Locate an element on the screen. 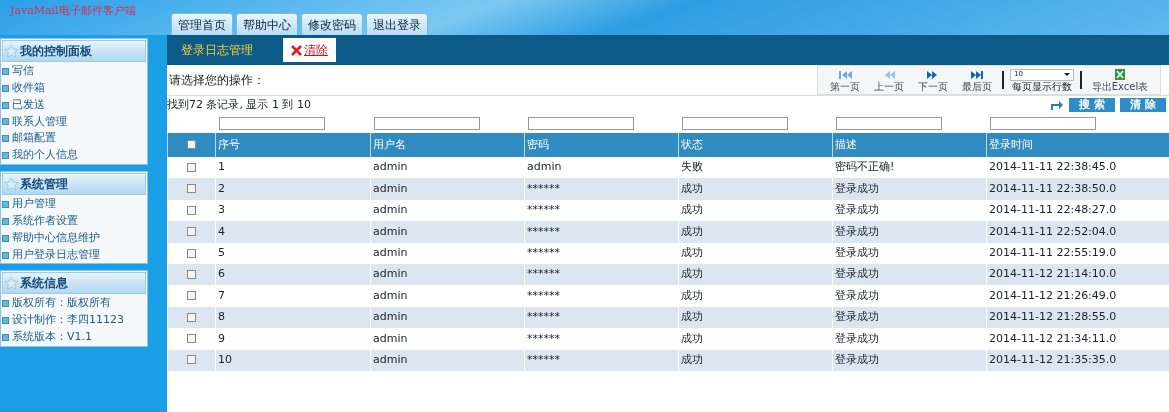 The width and height of the screenshot is (1169, 412). sidebar-link: 写信 is located at coordinates (23, 71).